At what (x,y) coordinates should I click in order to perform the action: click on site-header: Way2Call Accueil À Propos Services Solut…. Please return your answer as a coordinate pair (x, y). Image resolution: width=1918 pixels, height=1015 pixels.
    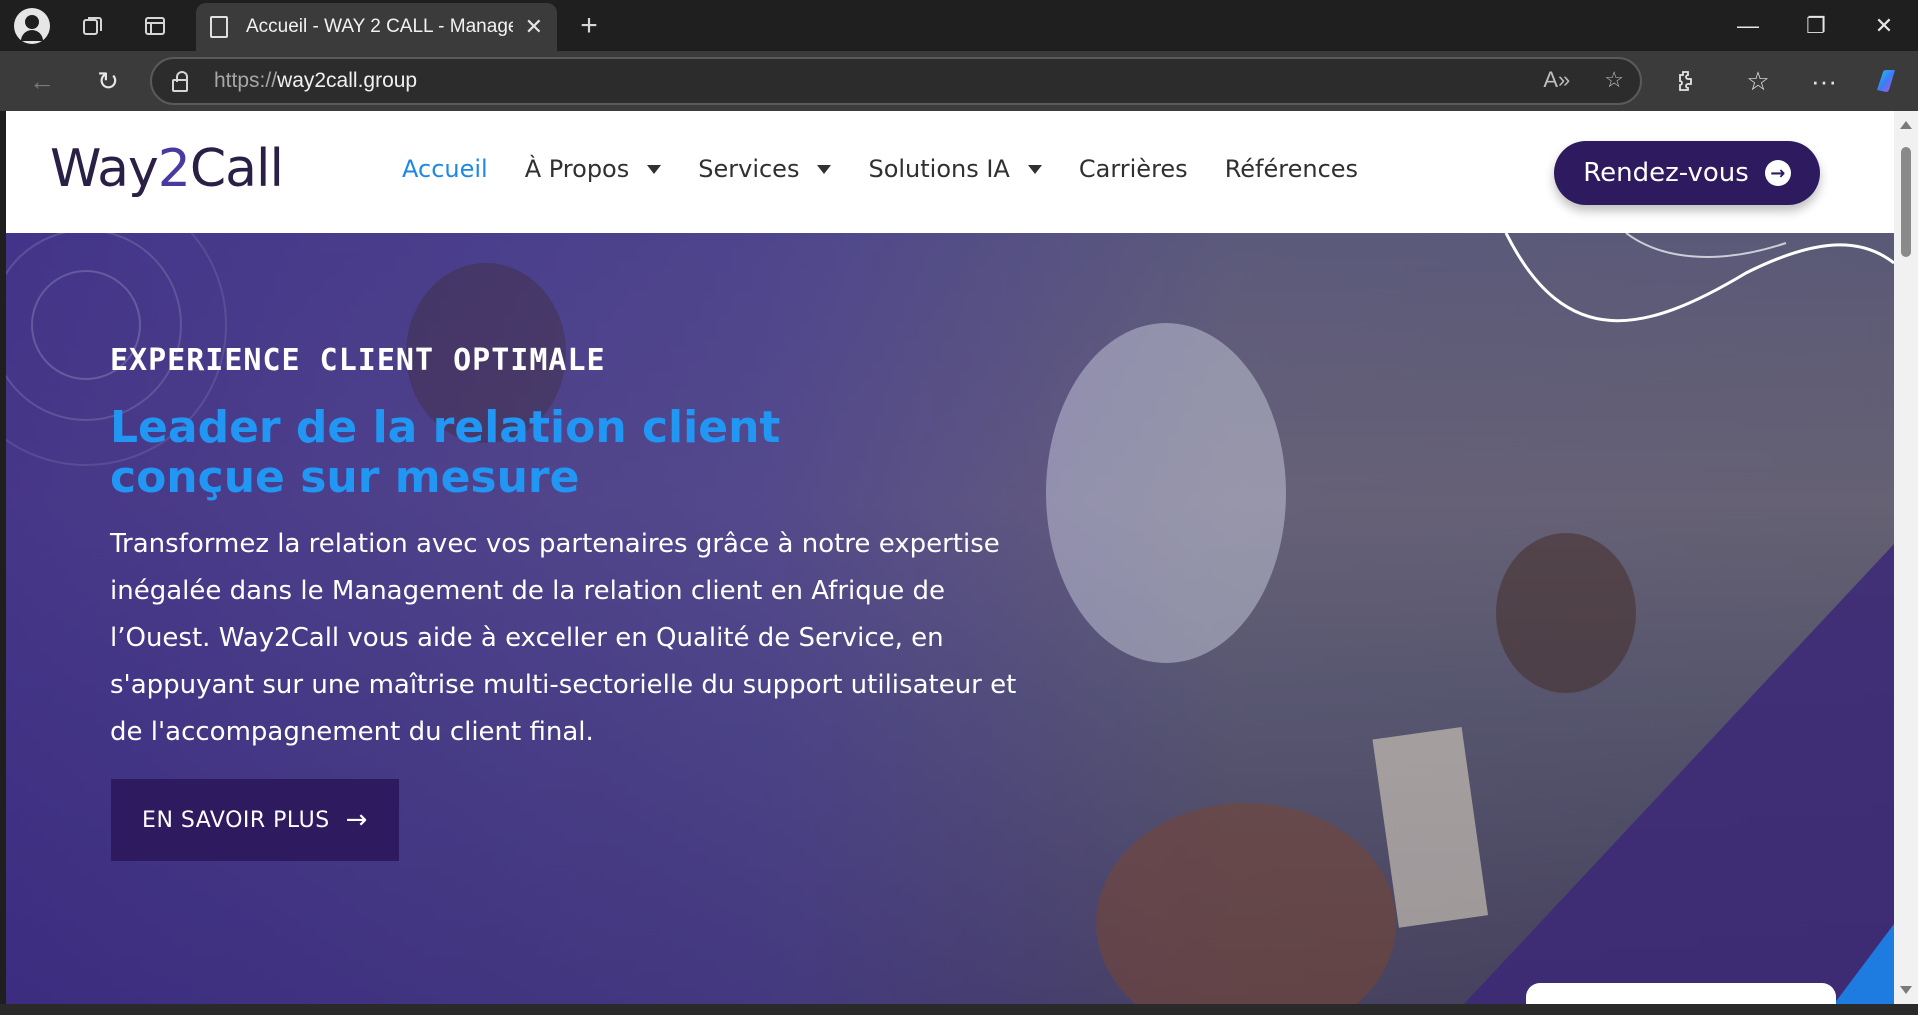
    Looking at the image, I should click on (950, 172).